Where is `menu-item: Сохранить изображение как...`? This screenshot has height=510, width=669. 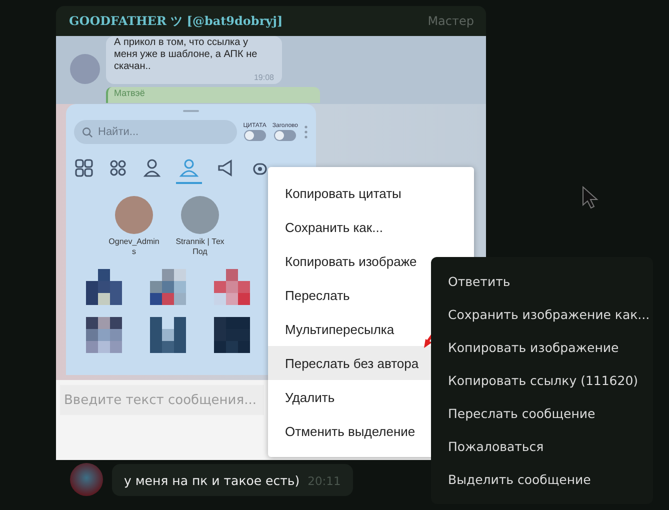 menu-item: Сохранить изображение как... is located at coordinates (542, 314).